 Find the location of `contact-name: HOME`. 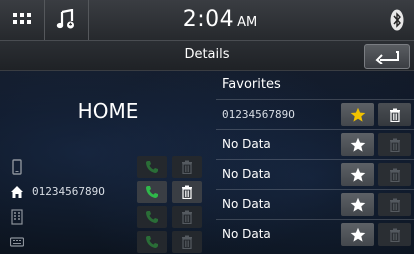

contact-name: HOME is located at coordinates (108, 111).